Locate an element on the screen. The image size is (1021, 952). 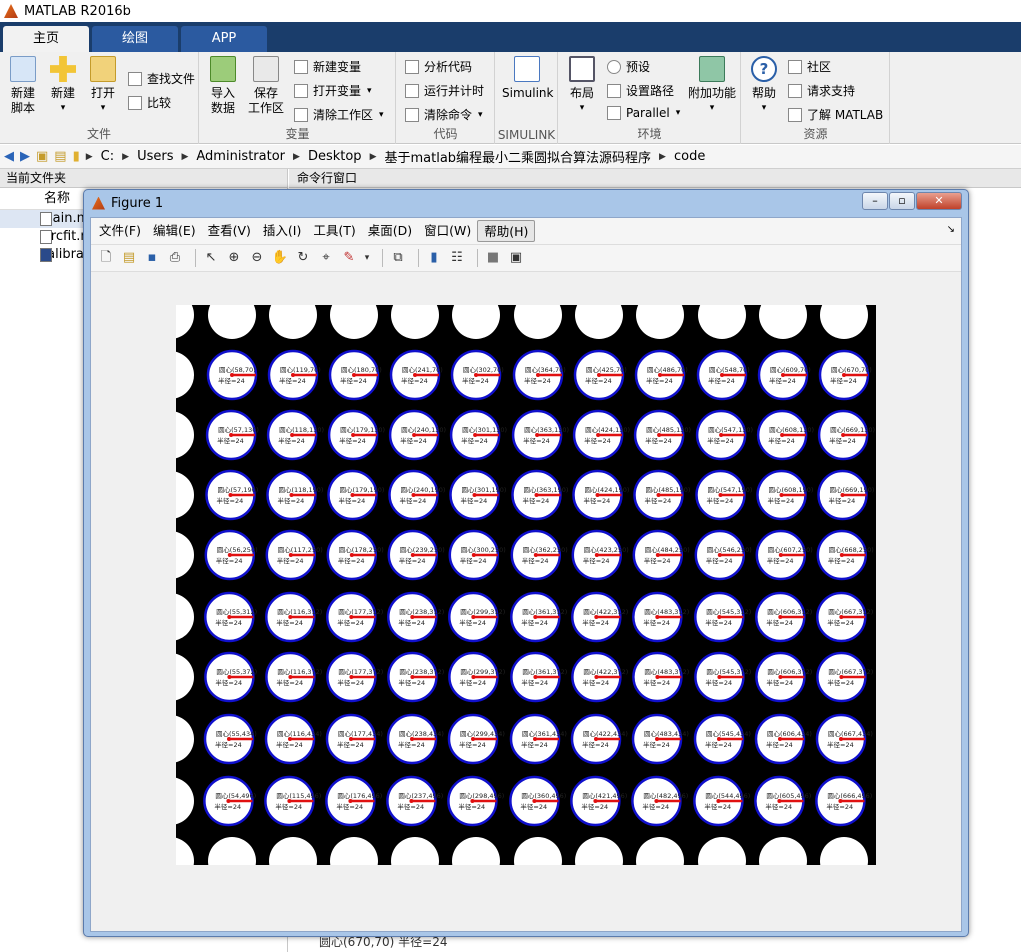
rotate-3d-icon: ↻ is located at coordinates (303, 258).